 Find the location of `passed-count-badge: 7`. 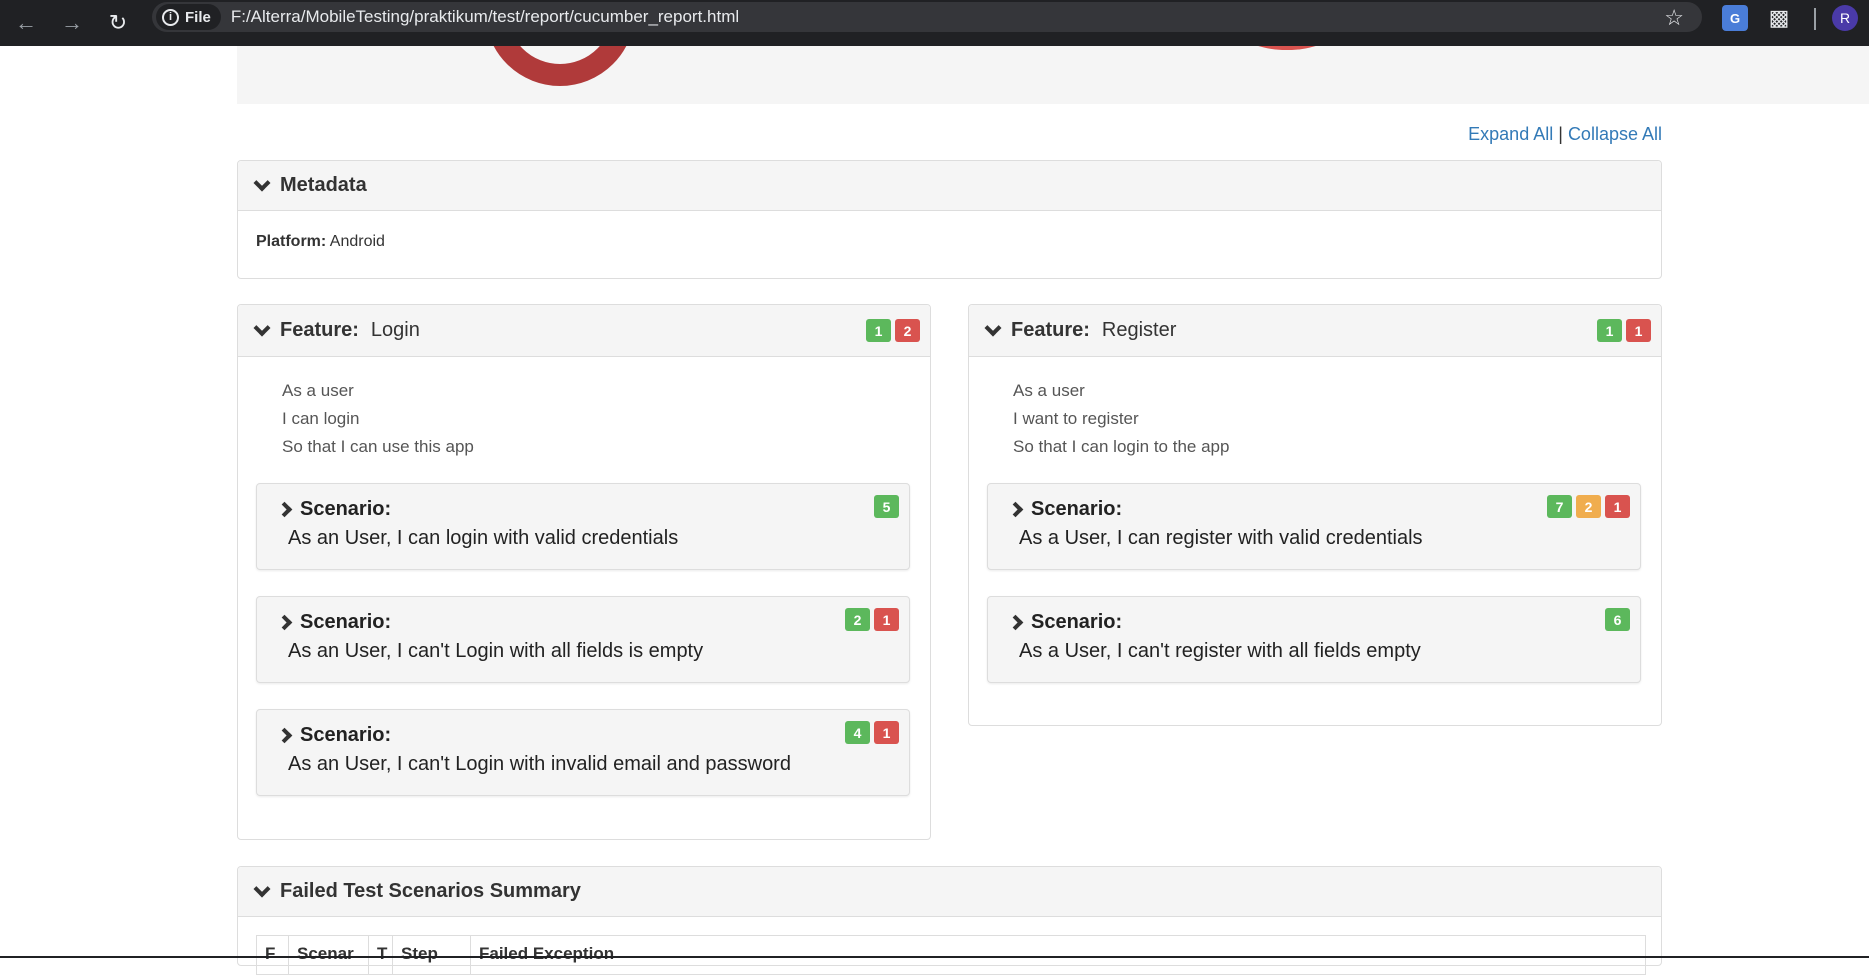

passed-count-badge: 7 is located at coordinates (1559, 506).